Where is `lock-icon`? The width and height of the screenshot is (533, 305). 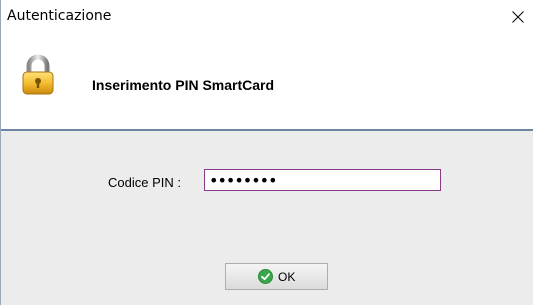
lock-icon is located at coordinates (38, 74).